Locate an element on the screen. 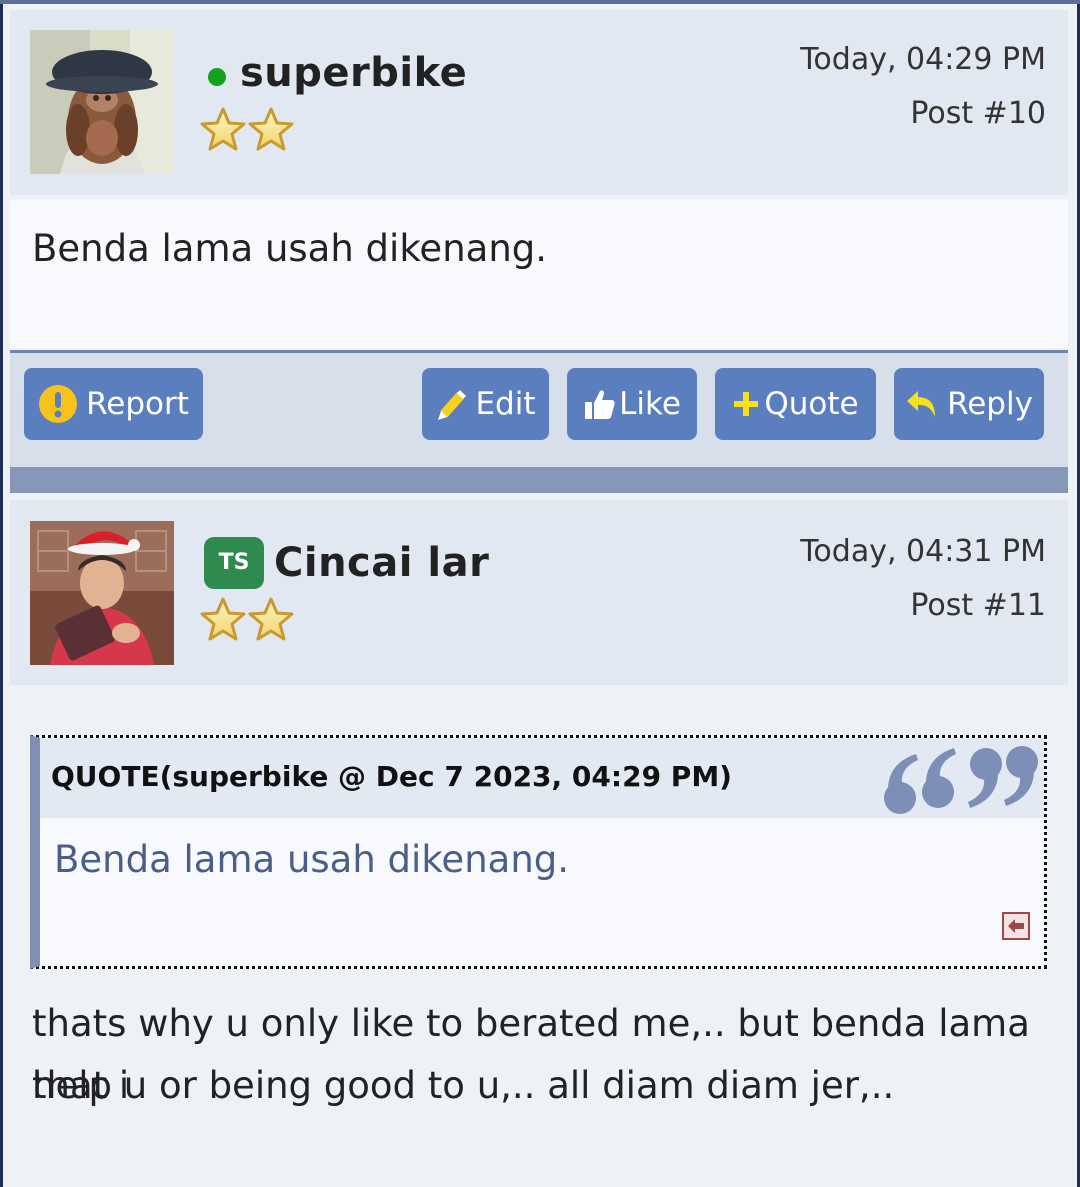 This screenshot has width=1080, height=1187. edit-label: Edit is located at coordinates (505, 404).